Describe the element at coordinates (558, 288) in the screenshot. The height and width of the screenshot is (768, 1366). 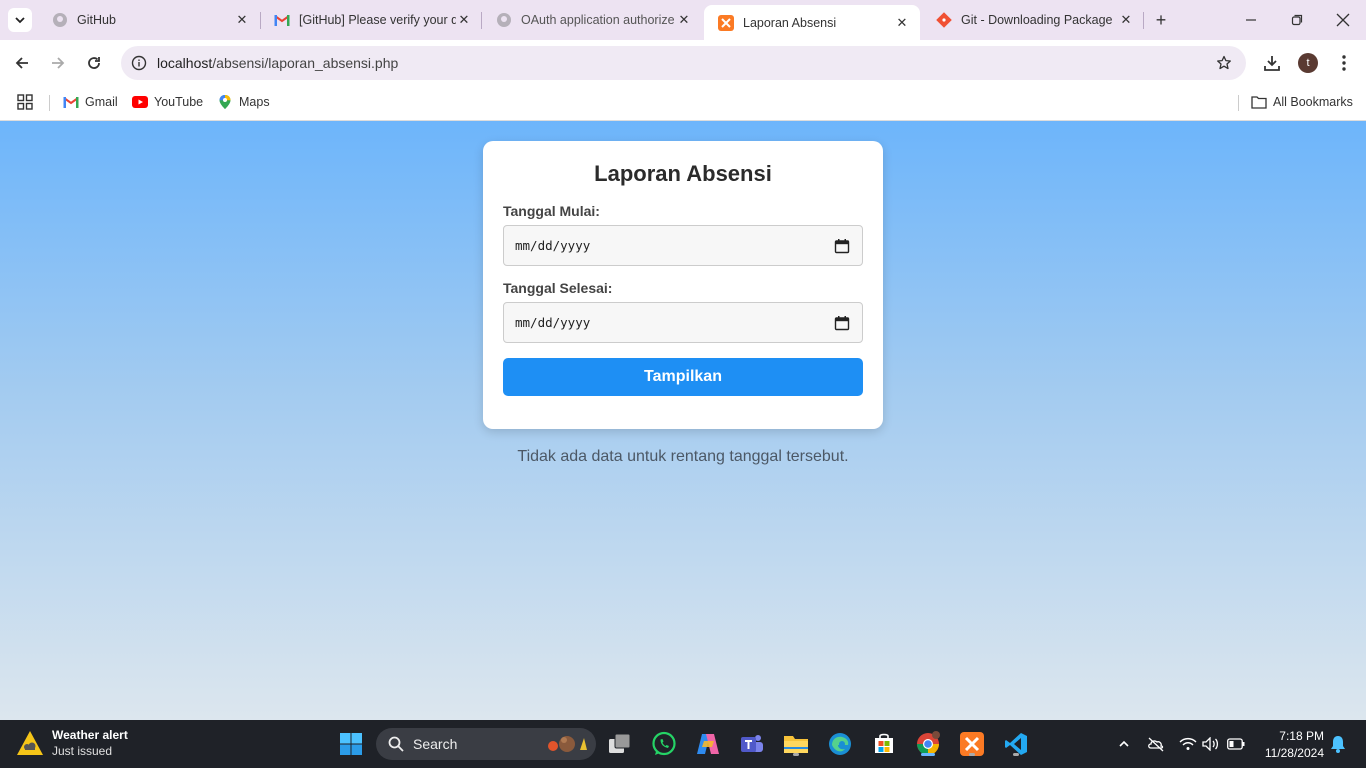
I see `end-date-label: Tanggal Selesai:` at that location.